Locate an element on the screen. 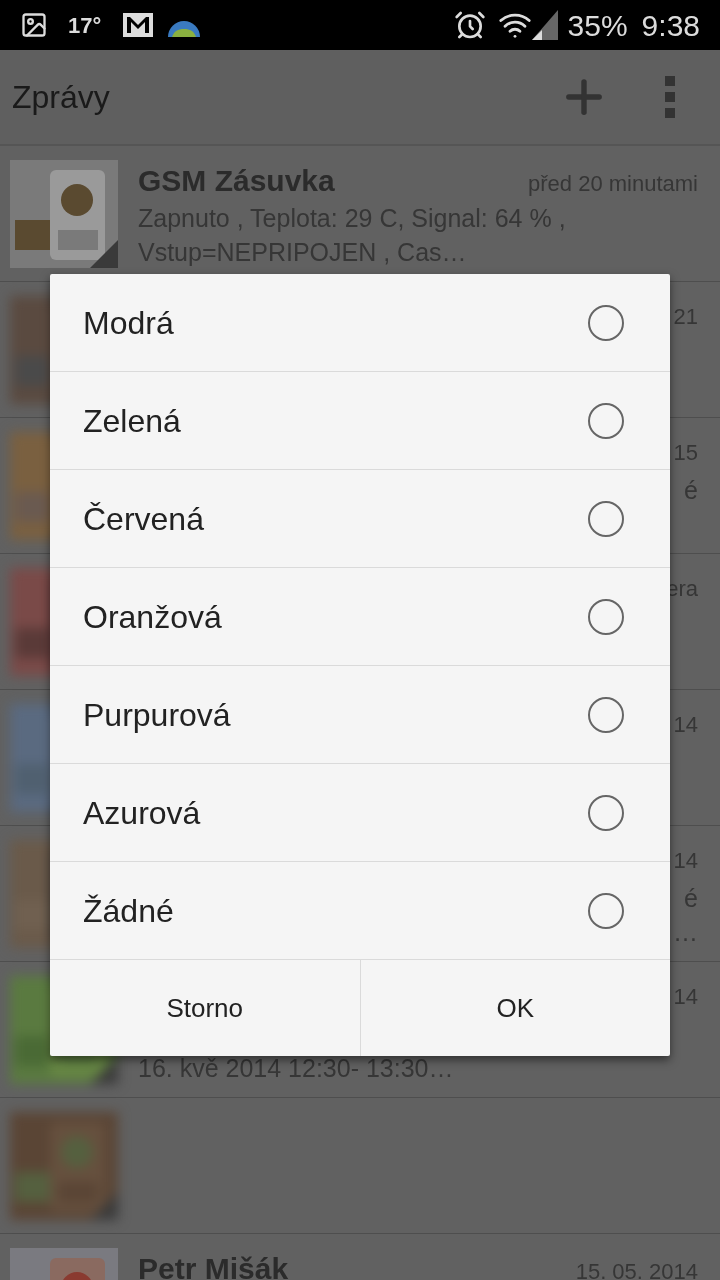 This screenshot has height=1280, width=720. color-option: Červená is located at coordinates (360, 519).